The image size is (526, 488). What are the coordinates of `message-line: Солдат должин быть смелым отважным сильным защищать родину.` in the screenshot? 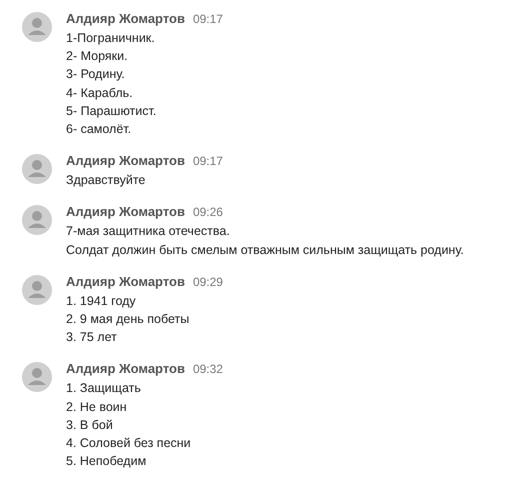 It's located at (265, 250).